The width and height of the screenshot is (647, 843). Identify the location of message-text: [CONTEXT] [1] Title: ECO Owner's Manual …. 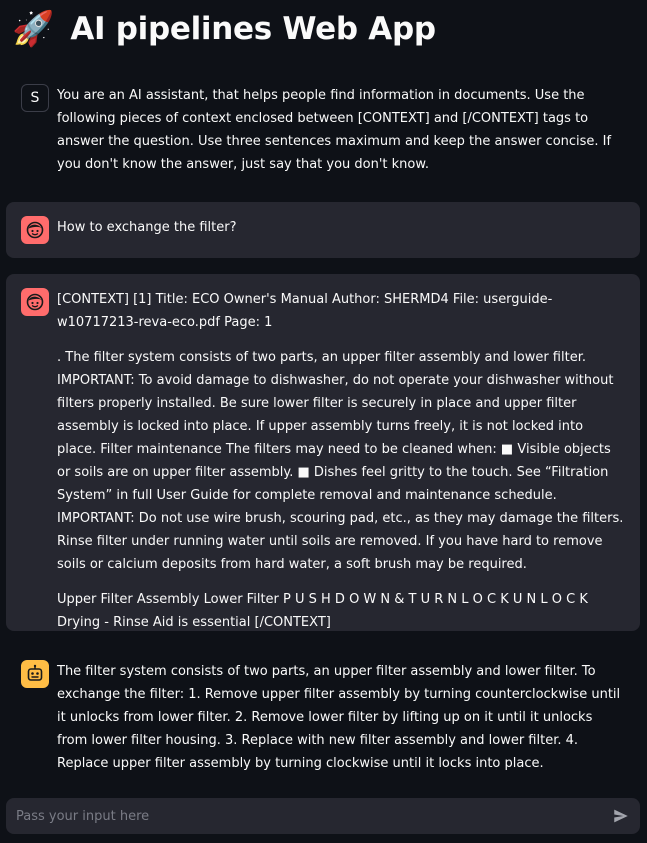
(305, 311).